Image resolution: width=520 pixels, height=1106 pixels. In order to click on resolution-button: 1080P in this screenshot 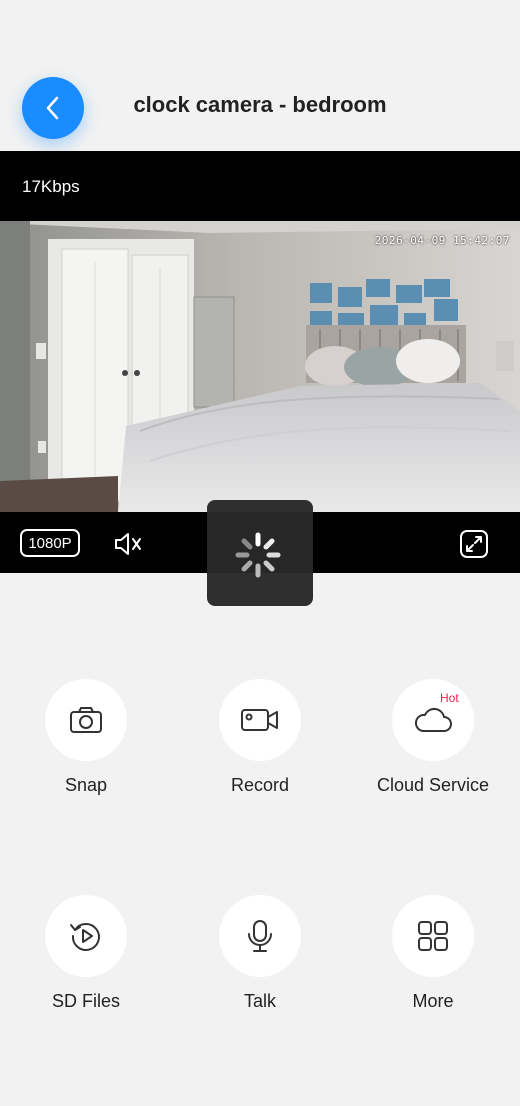, I will do `click(50, 543)`.